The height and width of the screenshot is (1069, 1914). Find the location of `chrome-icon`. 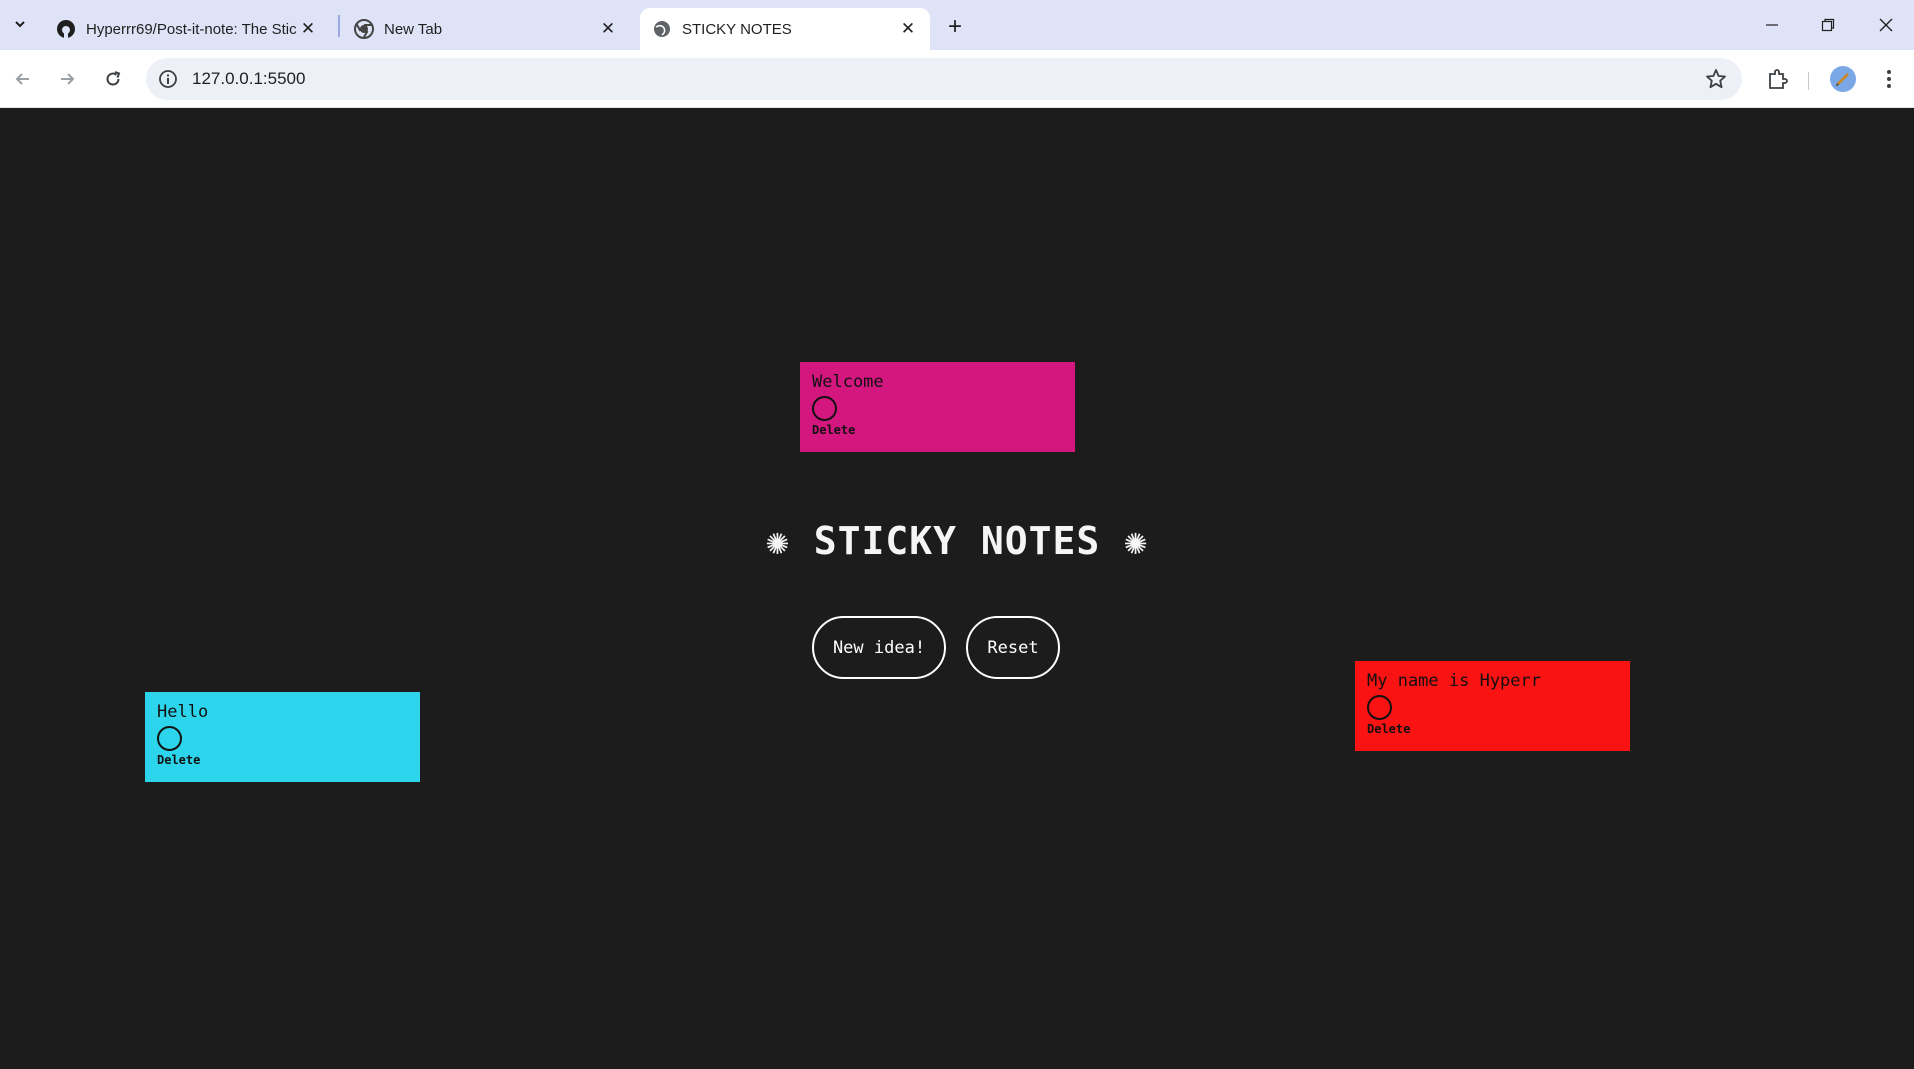

chrome-icon is located at coordinates (364, 29).